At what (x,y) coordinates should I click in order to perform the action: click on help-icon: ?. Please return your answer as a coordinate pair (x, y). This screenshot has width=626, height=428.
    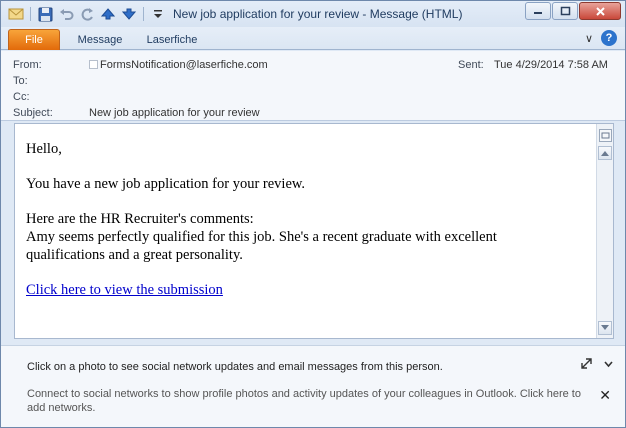
    Looking at the image, I should click on (609, 38).